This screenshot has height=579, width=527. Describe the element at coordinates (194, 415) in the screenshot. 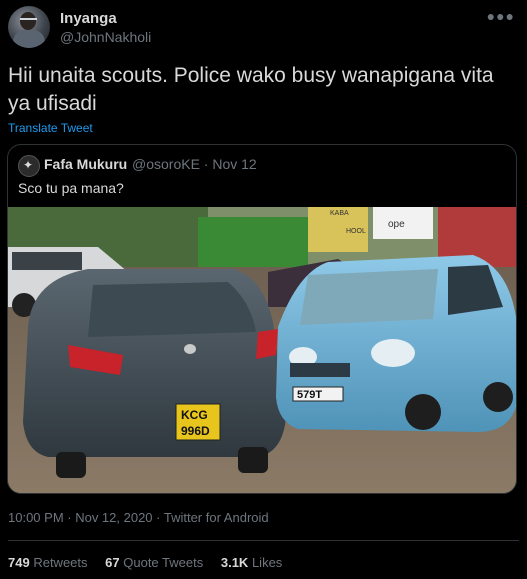

I see `left-plate-line-1: KCG` at that location.